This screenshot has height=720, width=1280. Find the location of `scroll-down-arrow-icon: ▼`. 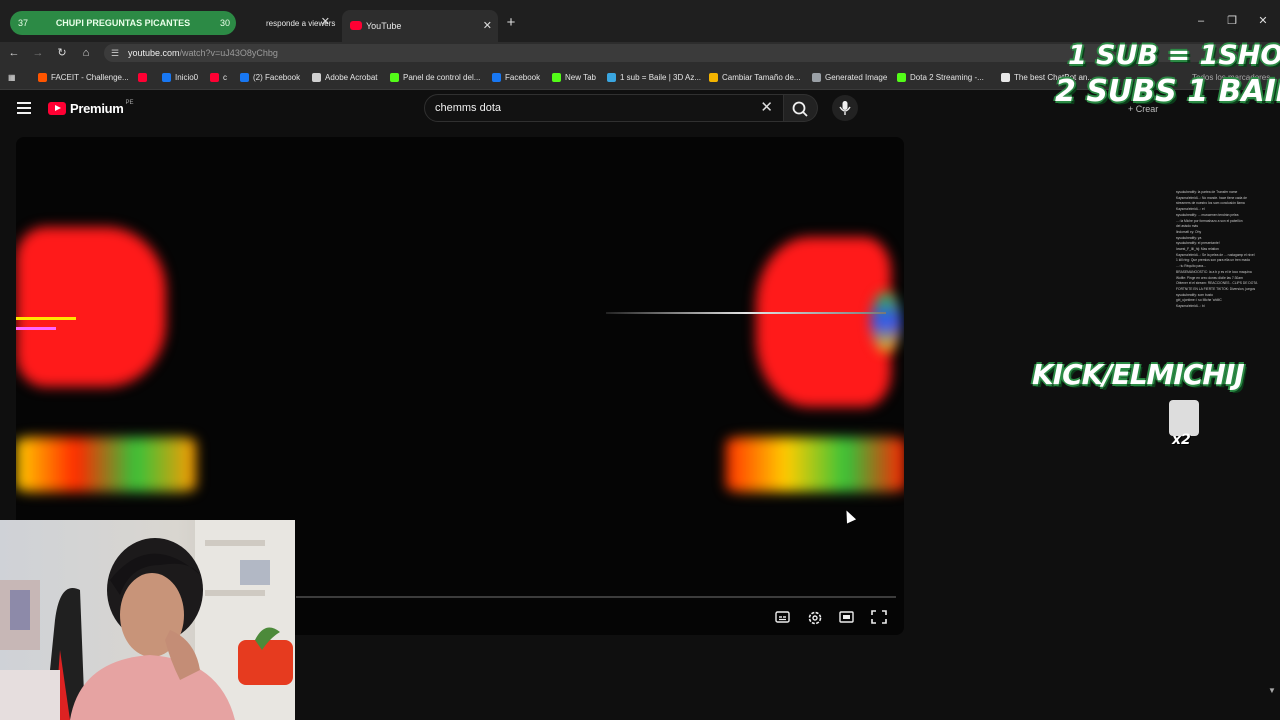

scroll-down-arrow-icon: ▼ is located at coordinates (1272, 690).